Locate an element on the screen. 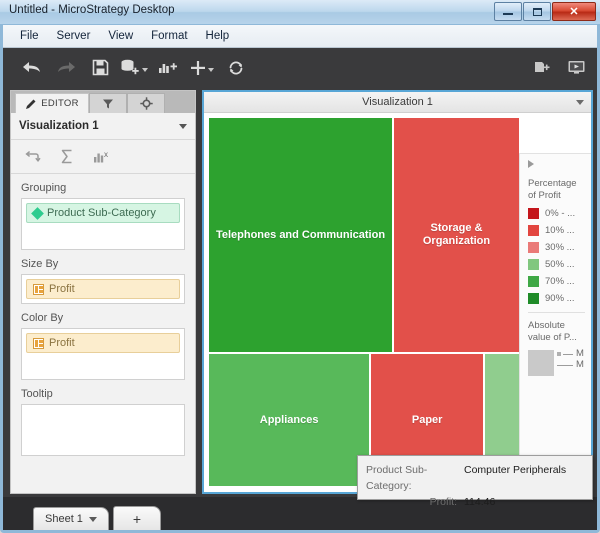 The width and height of the screenshot is (600, 533). legend-size-callouts: M M is located at coordinates (571, 363).